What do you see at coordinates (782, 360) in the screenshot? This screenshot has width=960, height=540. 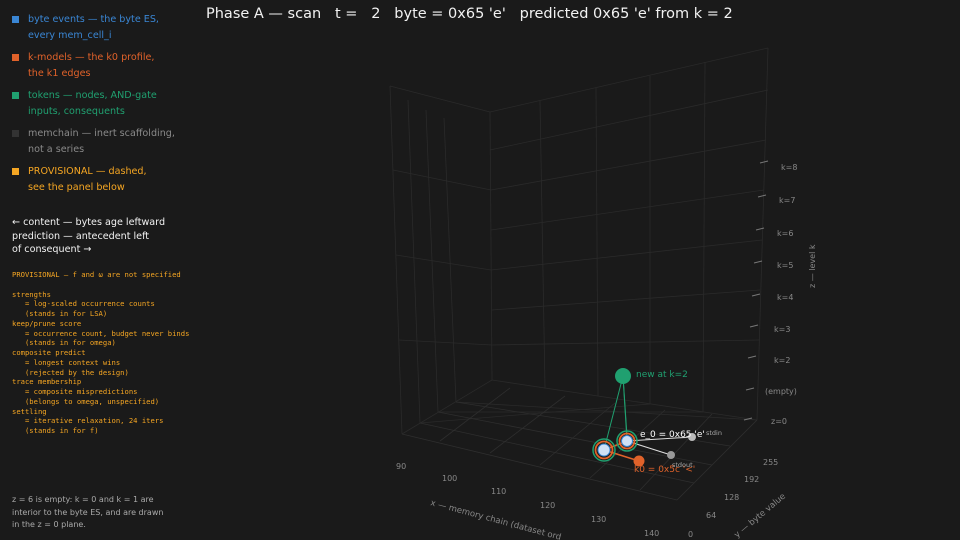 I see `z-tick-k2: k=2` at bounding box center [782, 360].